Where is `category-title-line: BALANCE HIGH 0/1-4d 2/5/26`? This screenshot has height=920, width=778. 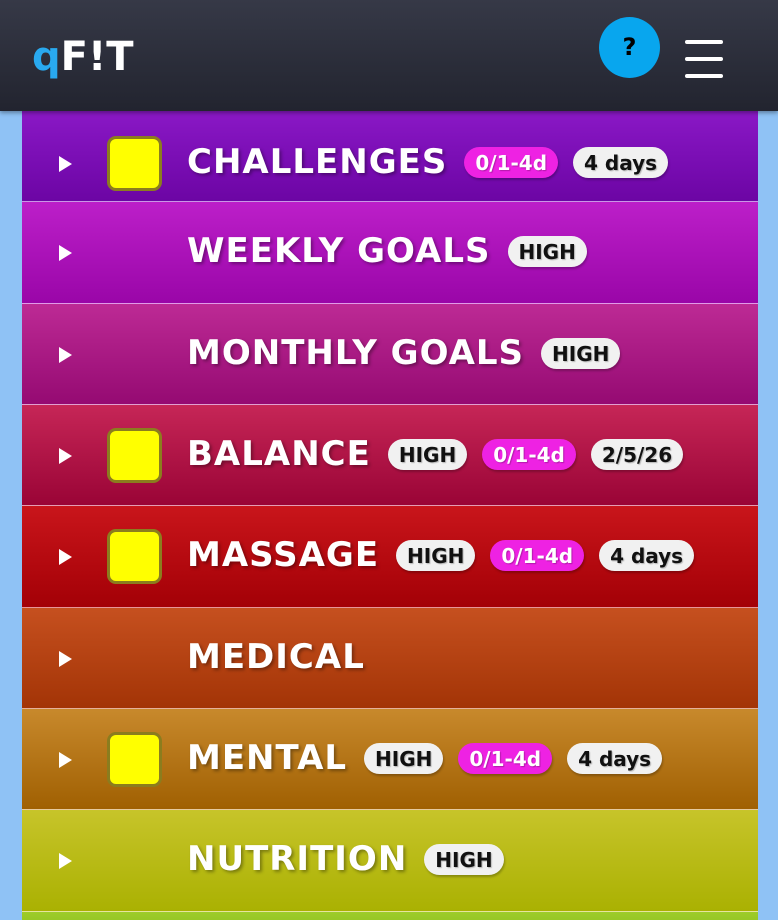
category-title-line: BALANCE HIGH 0/1-4d 2/5/26 is located at coordinates (435, 454).